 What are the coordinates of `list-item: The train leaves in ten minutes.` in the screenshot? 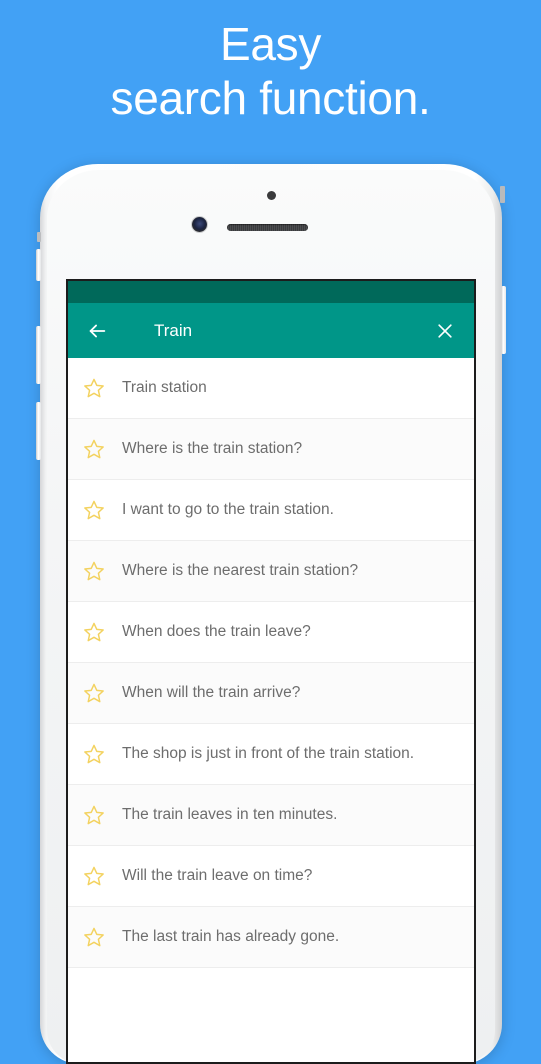 It's located at (271, 815).